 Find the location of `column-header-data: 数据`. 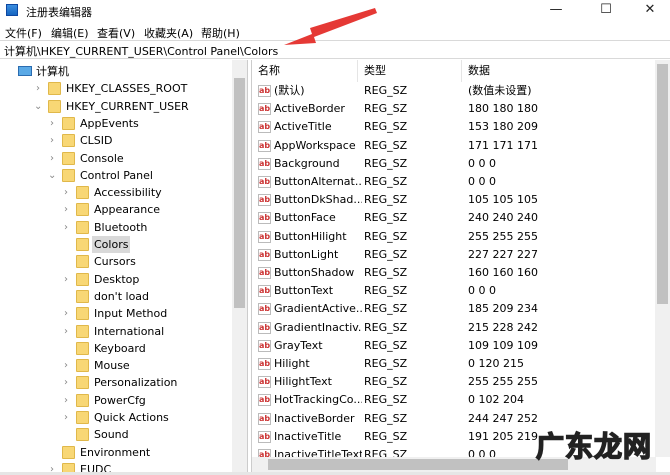

column-header-data: 数据 is located at coordinates (559, 71).